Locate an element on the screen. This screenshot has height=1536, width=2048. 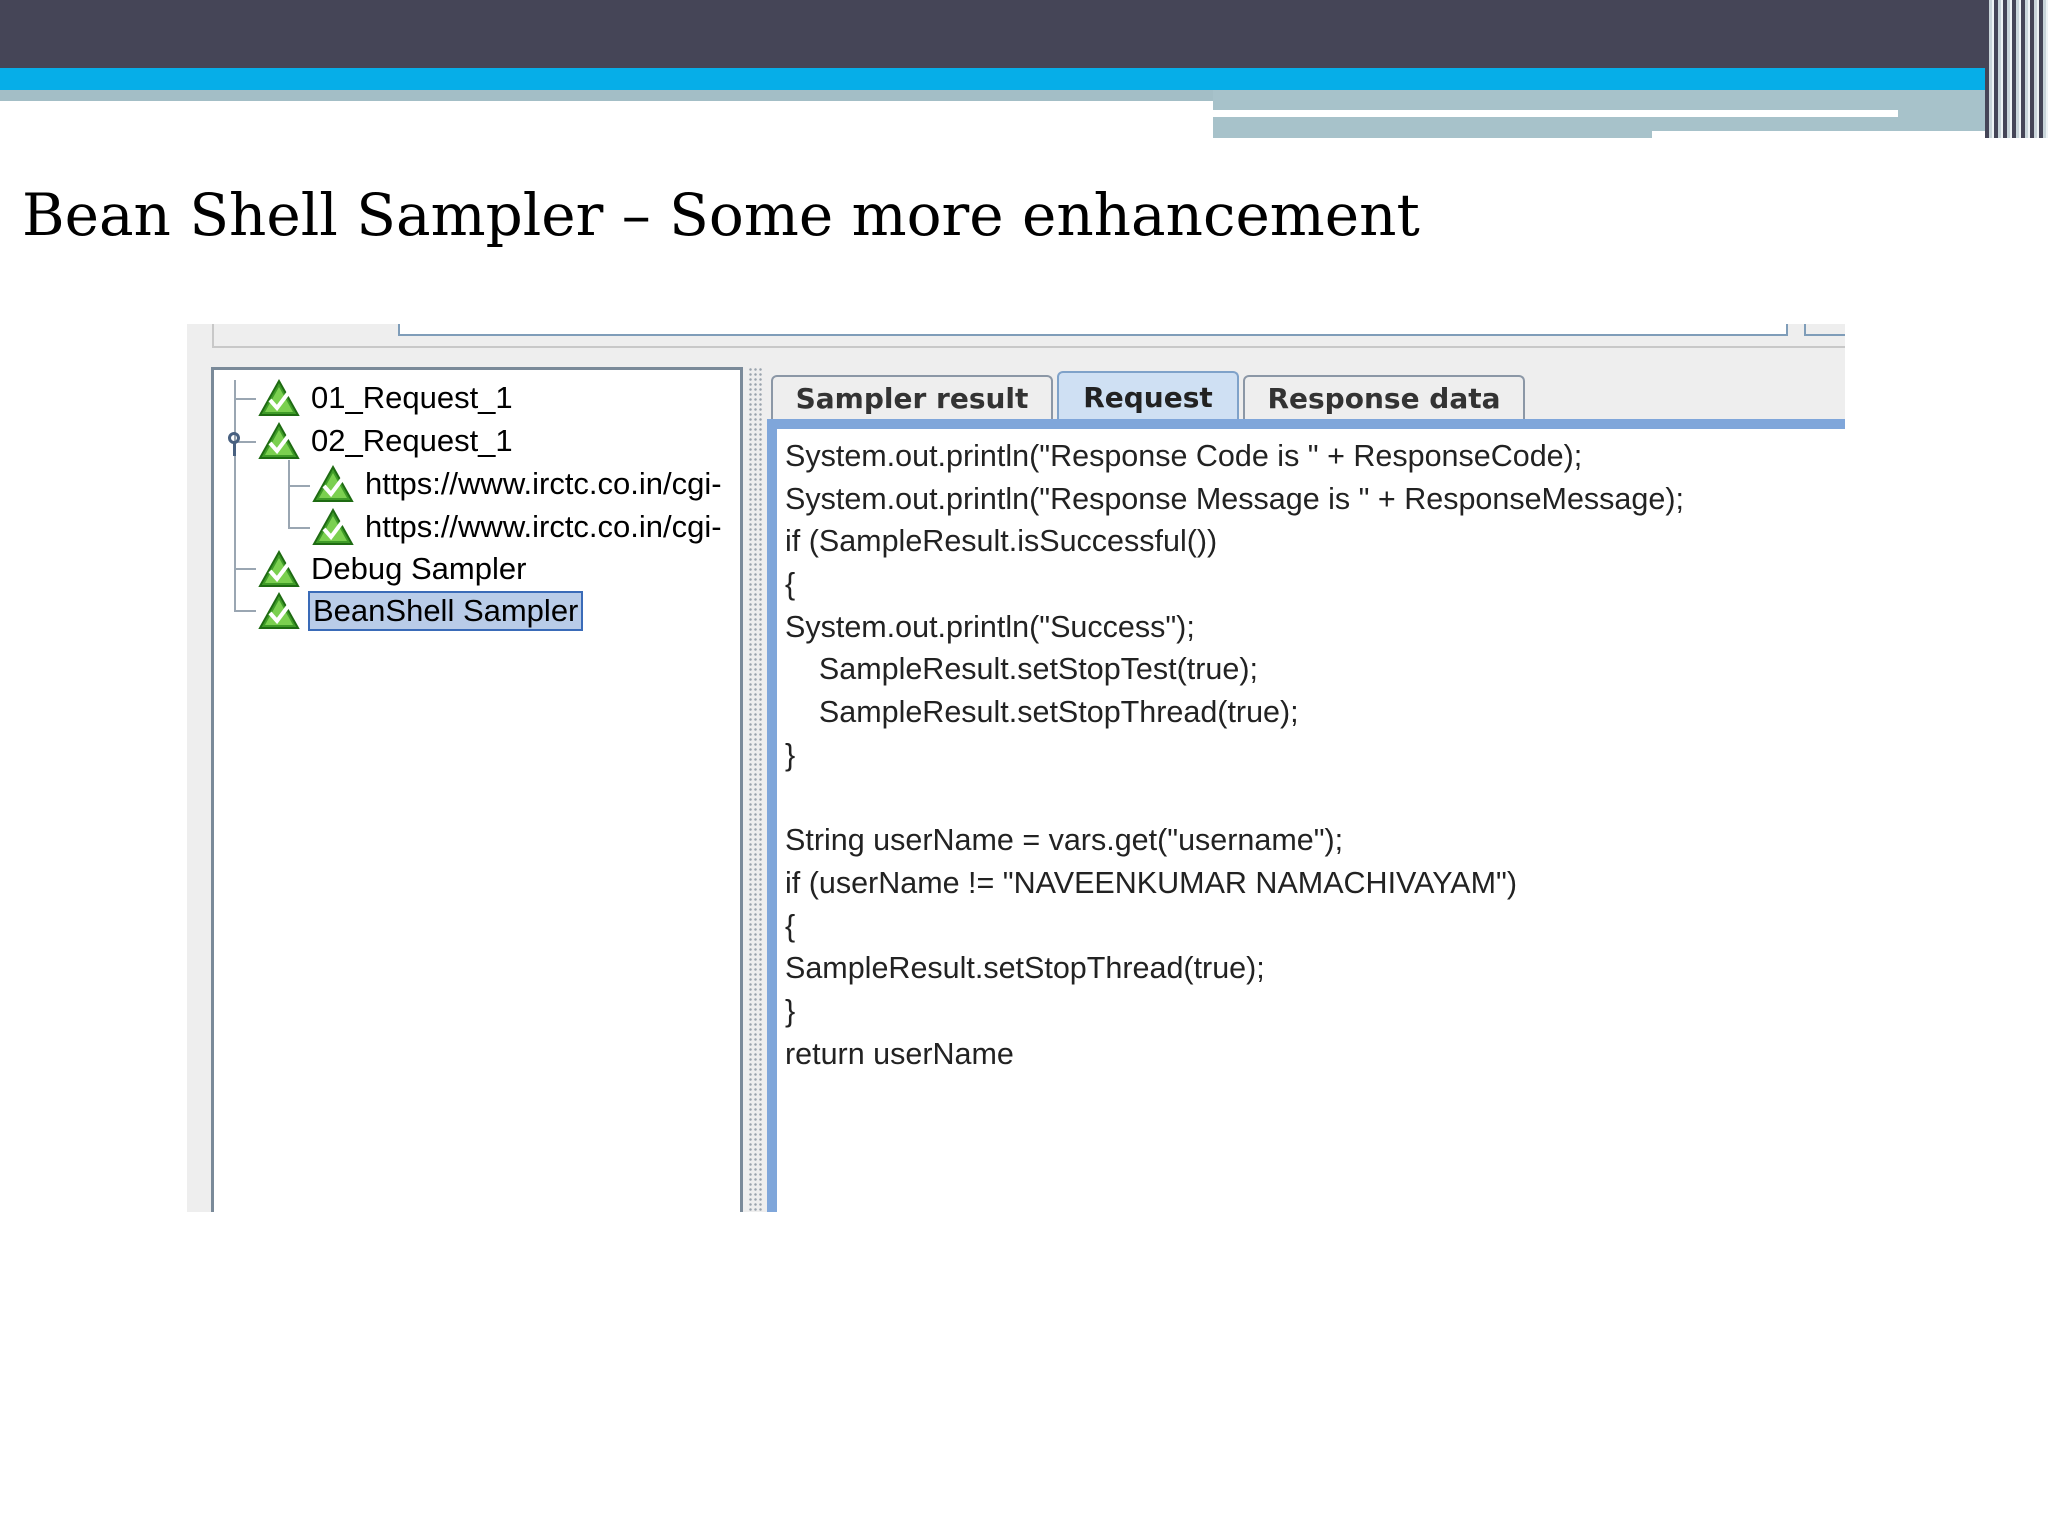
tree-item-label: BeanShell Sampler is located at coordinates (446, 611).